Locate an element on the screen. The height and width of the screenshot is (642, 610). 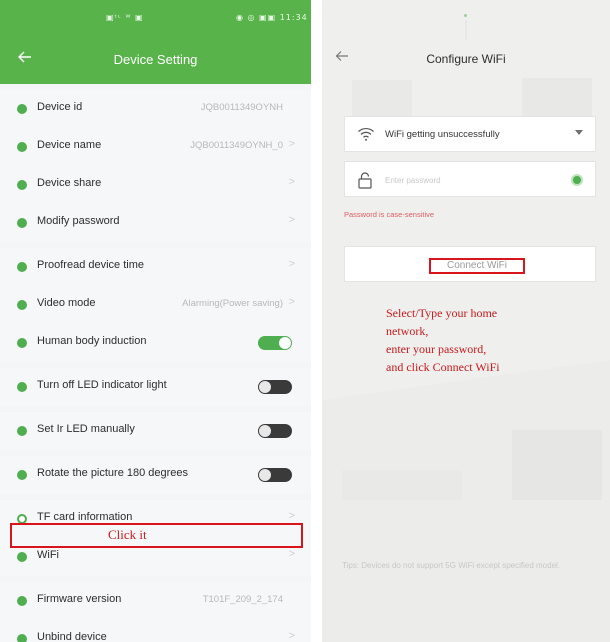
page-title: Device Setting is located at coordinates (155, 59).